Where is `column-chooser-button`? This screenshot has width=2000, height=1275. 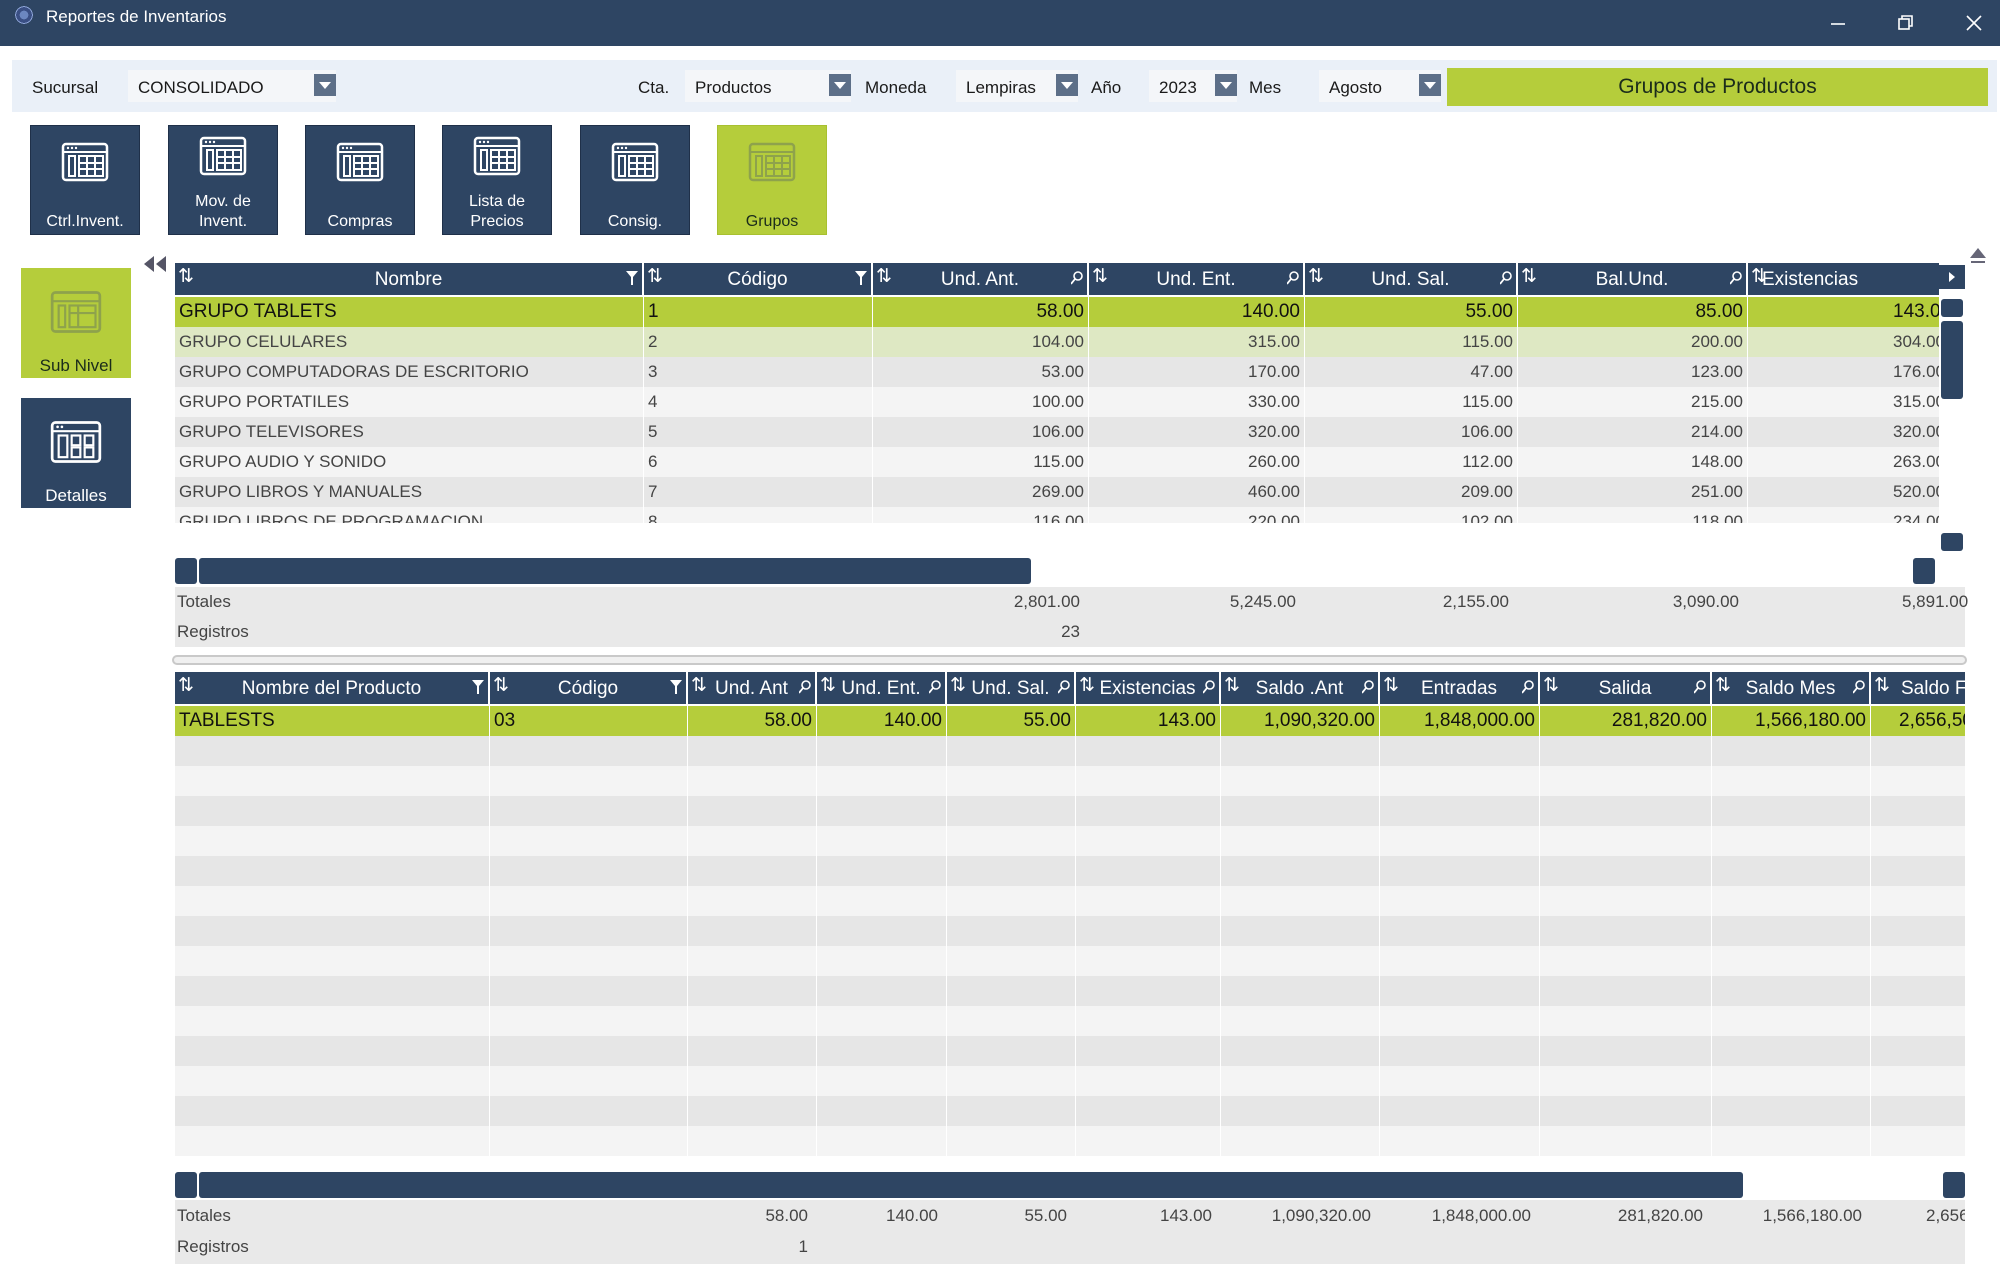
column-chooser-button is located at coordinates (1952, 277).